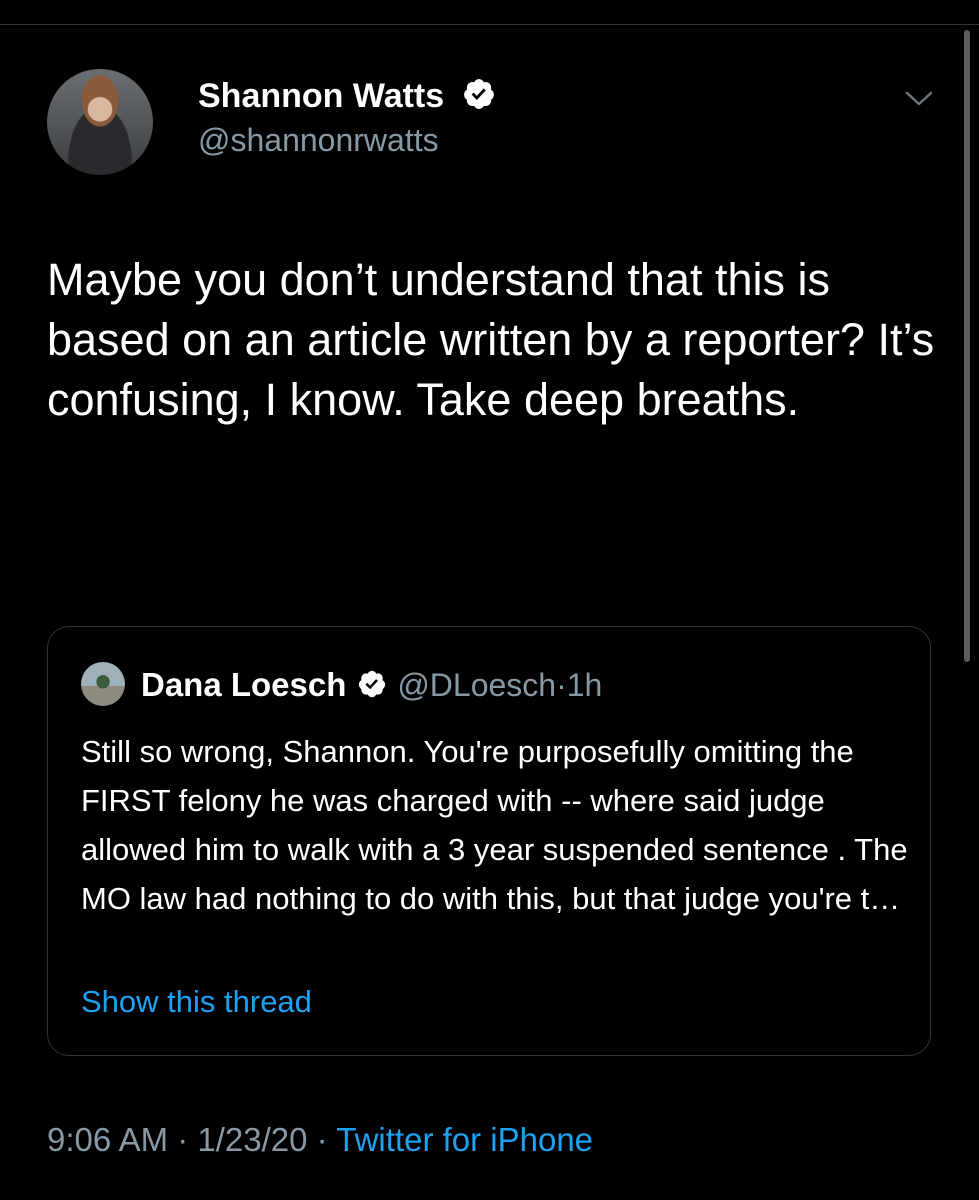 Image resolution: width=979 pixels, height=1200 pixels. I want to click on tweet-meta: 9:06 AM · 1/23/20 · Twitter for iPhone, so click(320, 1140).